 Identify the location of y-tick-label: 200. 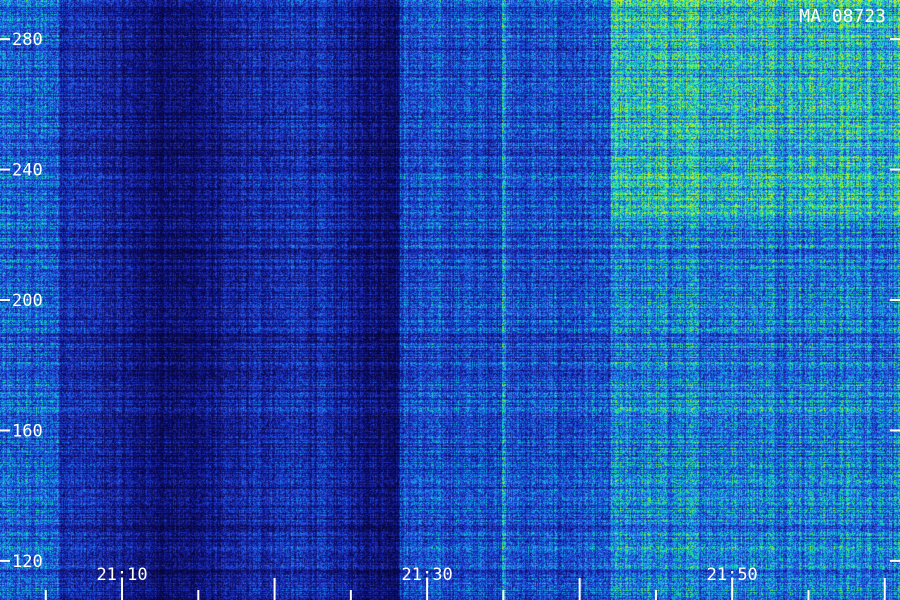
(27, 301).